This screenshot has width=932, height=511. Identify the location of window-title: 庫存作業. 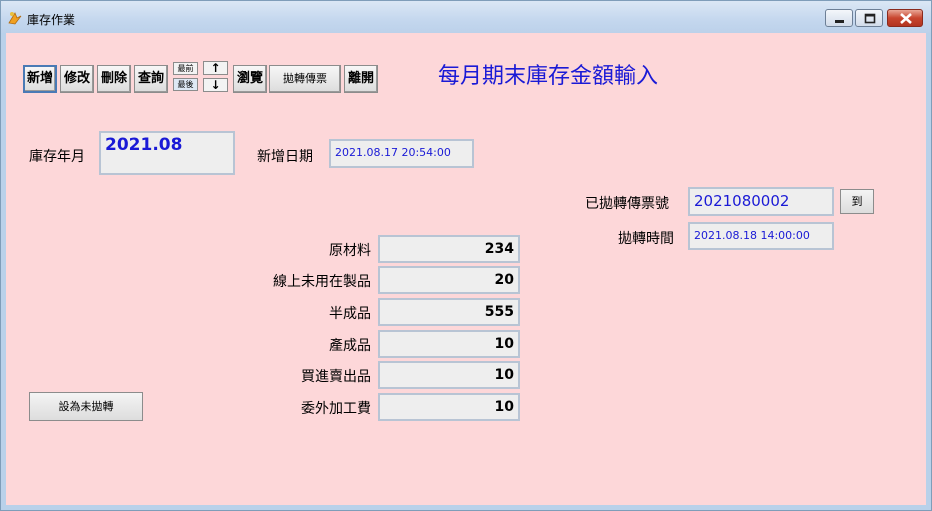
(51, 20).